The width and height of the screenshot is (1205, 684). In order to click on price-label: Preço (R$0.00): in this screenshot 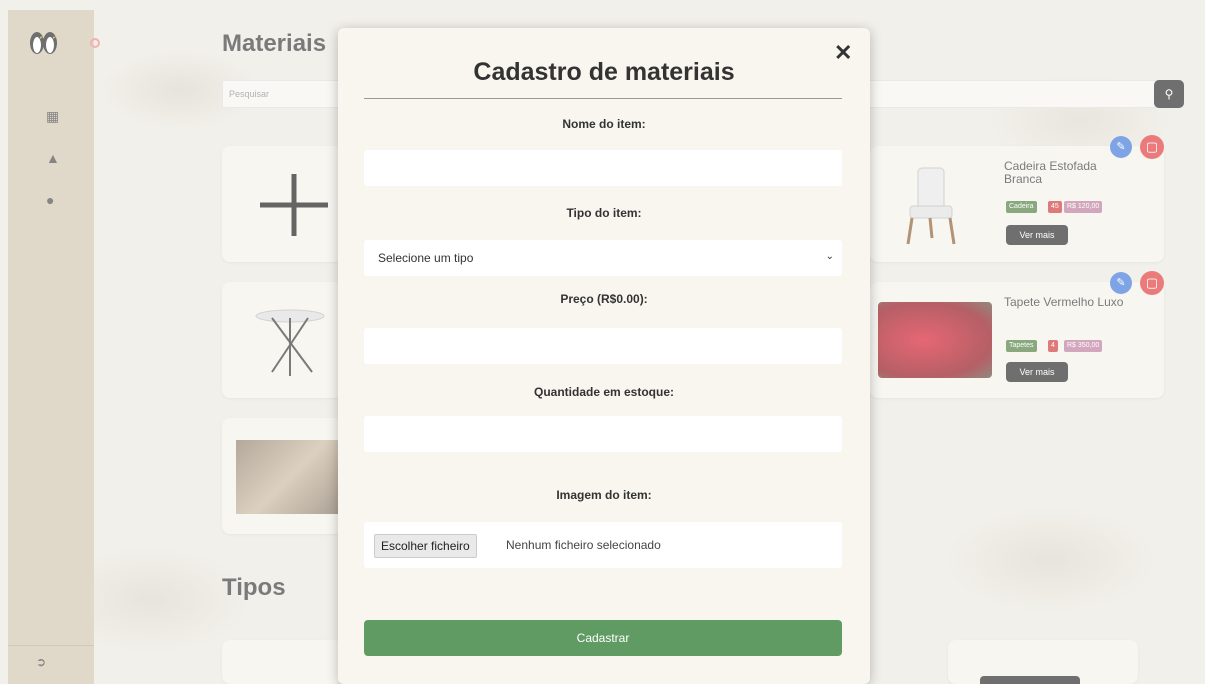, I will do `click(604, 299)`.